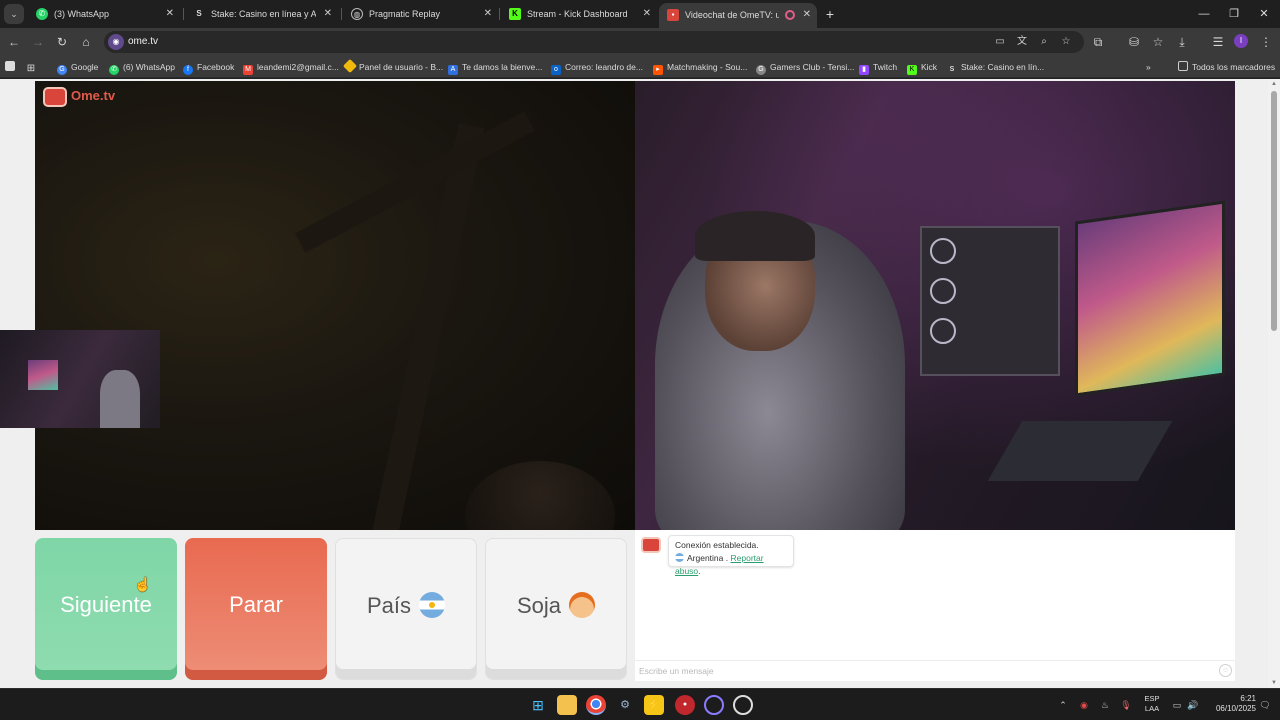 Image resolution: width=1280 pixels, height=720 pixels. What do you see at coordinates (1230, 704) in the screenshot?
I see `system-clock: 6:21 06/10/2025` at bounding box center [1230, 704].